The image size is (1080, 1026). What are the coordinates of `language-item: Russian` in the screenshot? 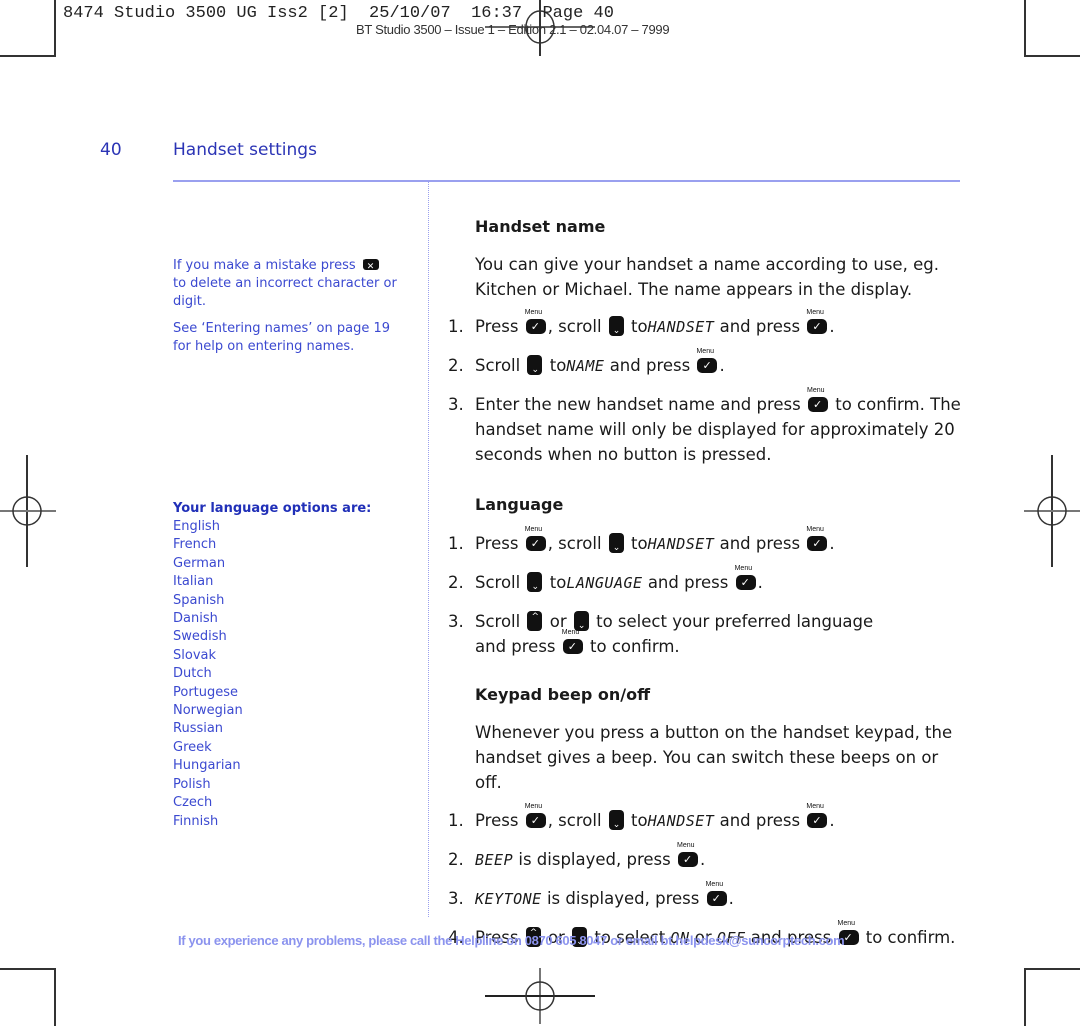 It's located at (198, 729).